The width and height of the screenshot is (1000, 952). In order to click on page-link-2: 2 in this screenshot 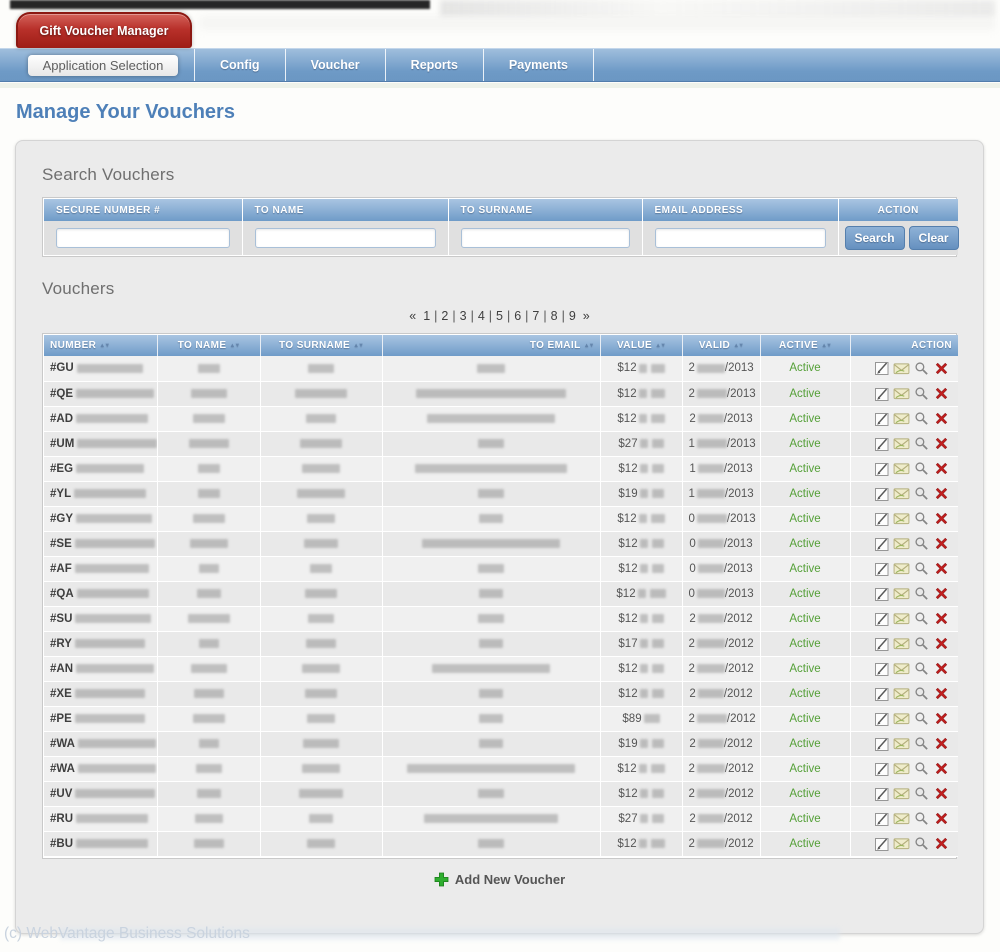, I will do `click(444, 316)`.